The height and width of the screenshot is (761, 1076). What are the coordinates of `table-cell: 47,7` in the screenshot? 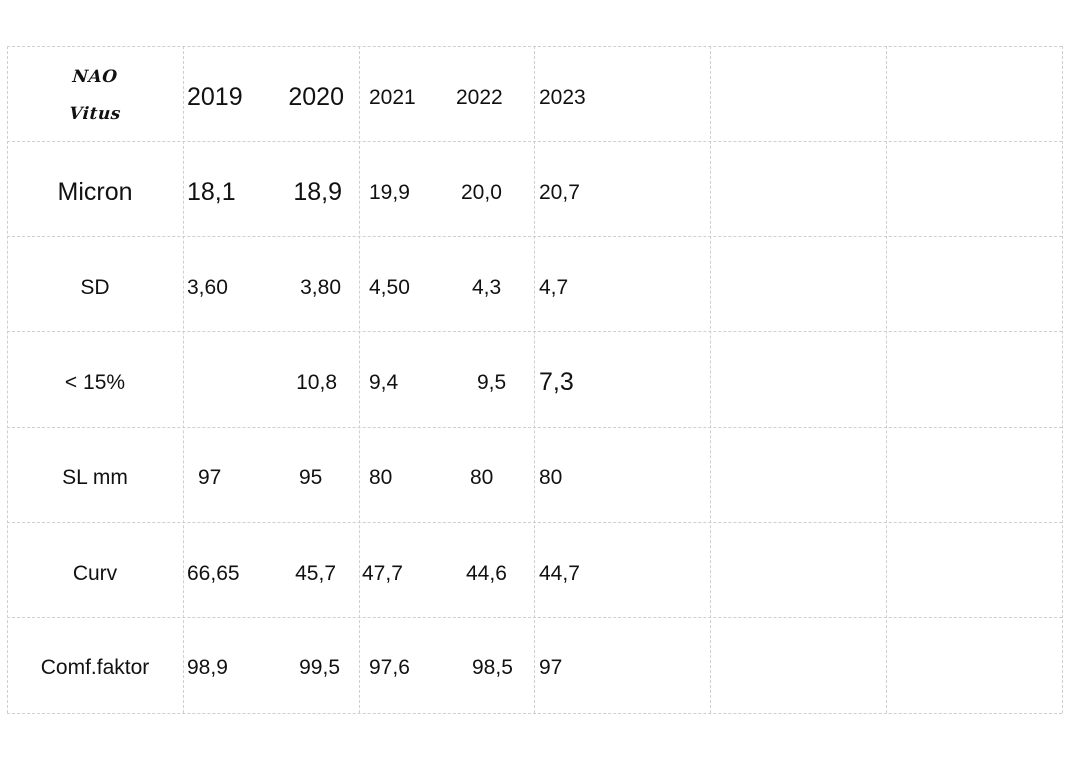 It's located at (382, 573).